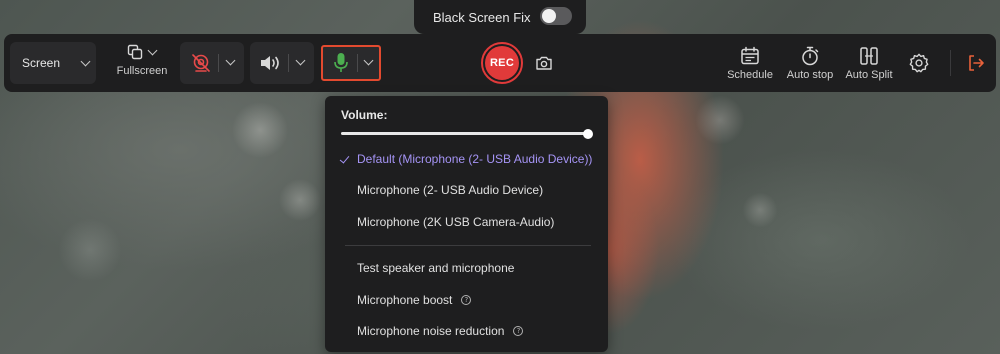 This screenshot has width=1000, height=354. I want to click on black-screen-fix-toggle, so click(556, 16).